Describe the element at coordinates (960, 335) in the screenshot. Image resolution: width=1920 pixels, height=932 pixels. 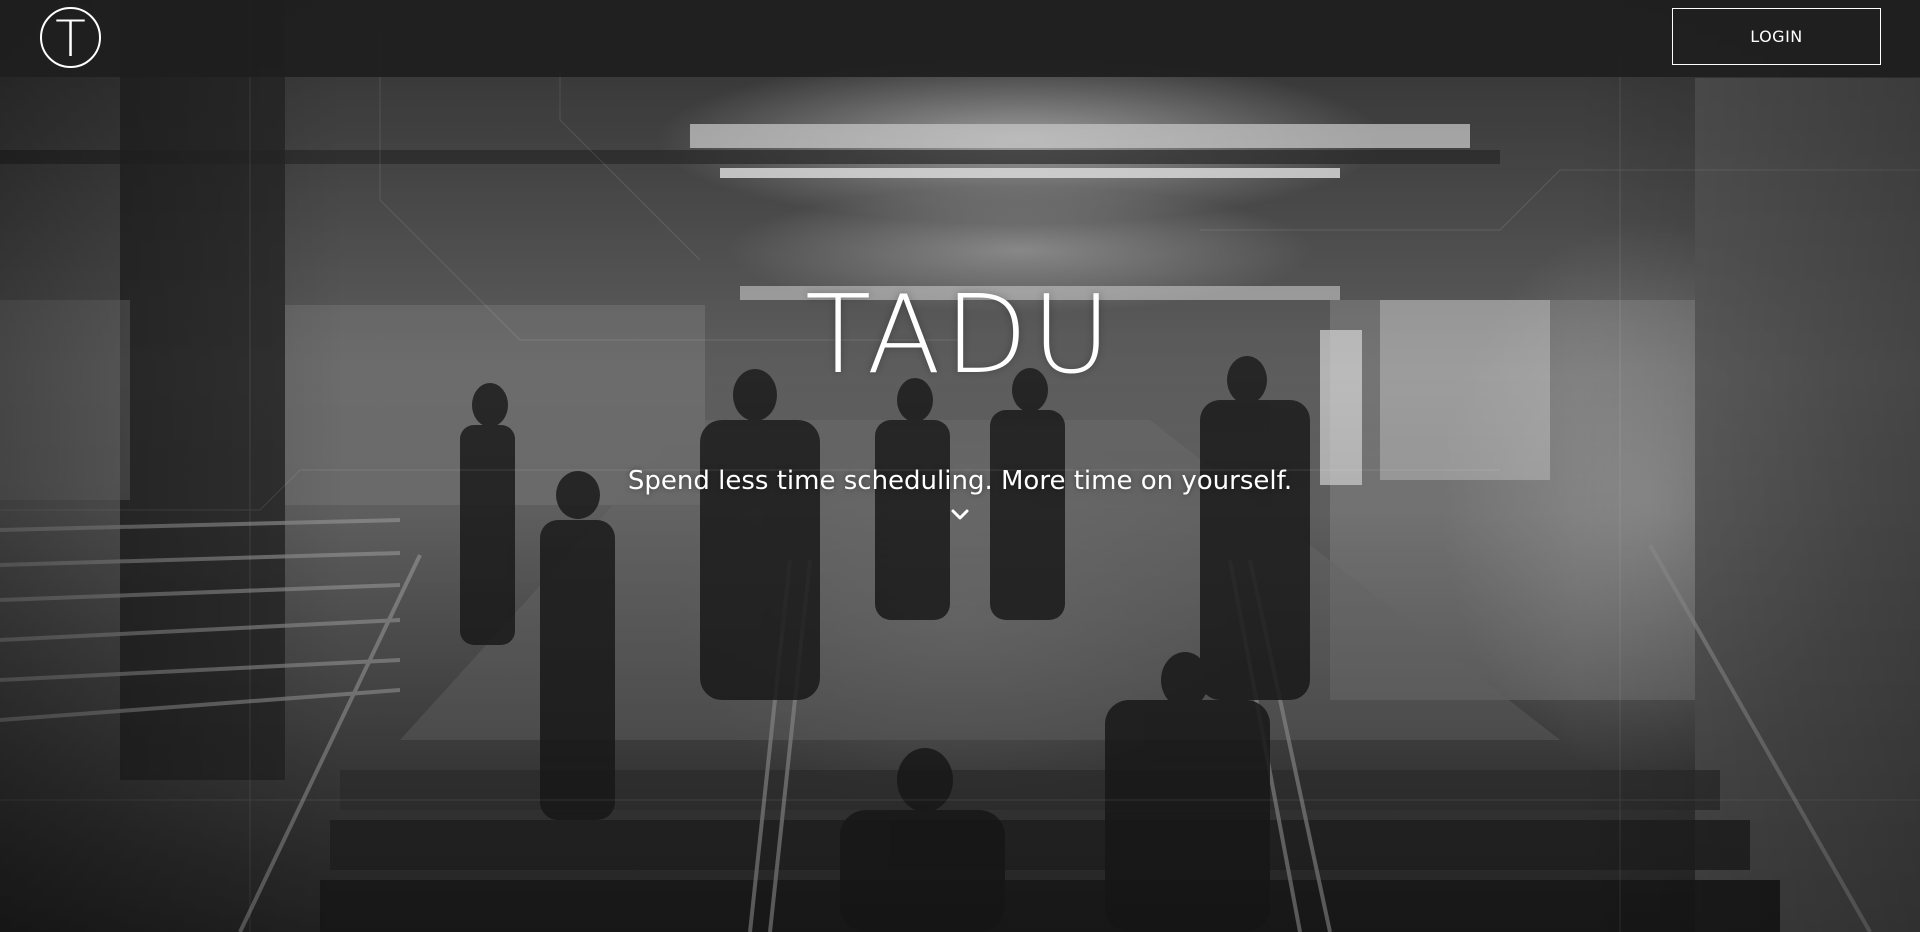
I see `hero-title: TADU` at that location.